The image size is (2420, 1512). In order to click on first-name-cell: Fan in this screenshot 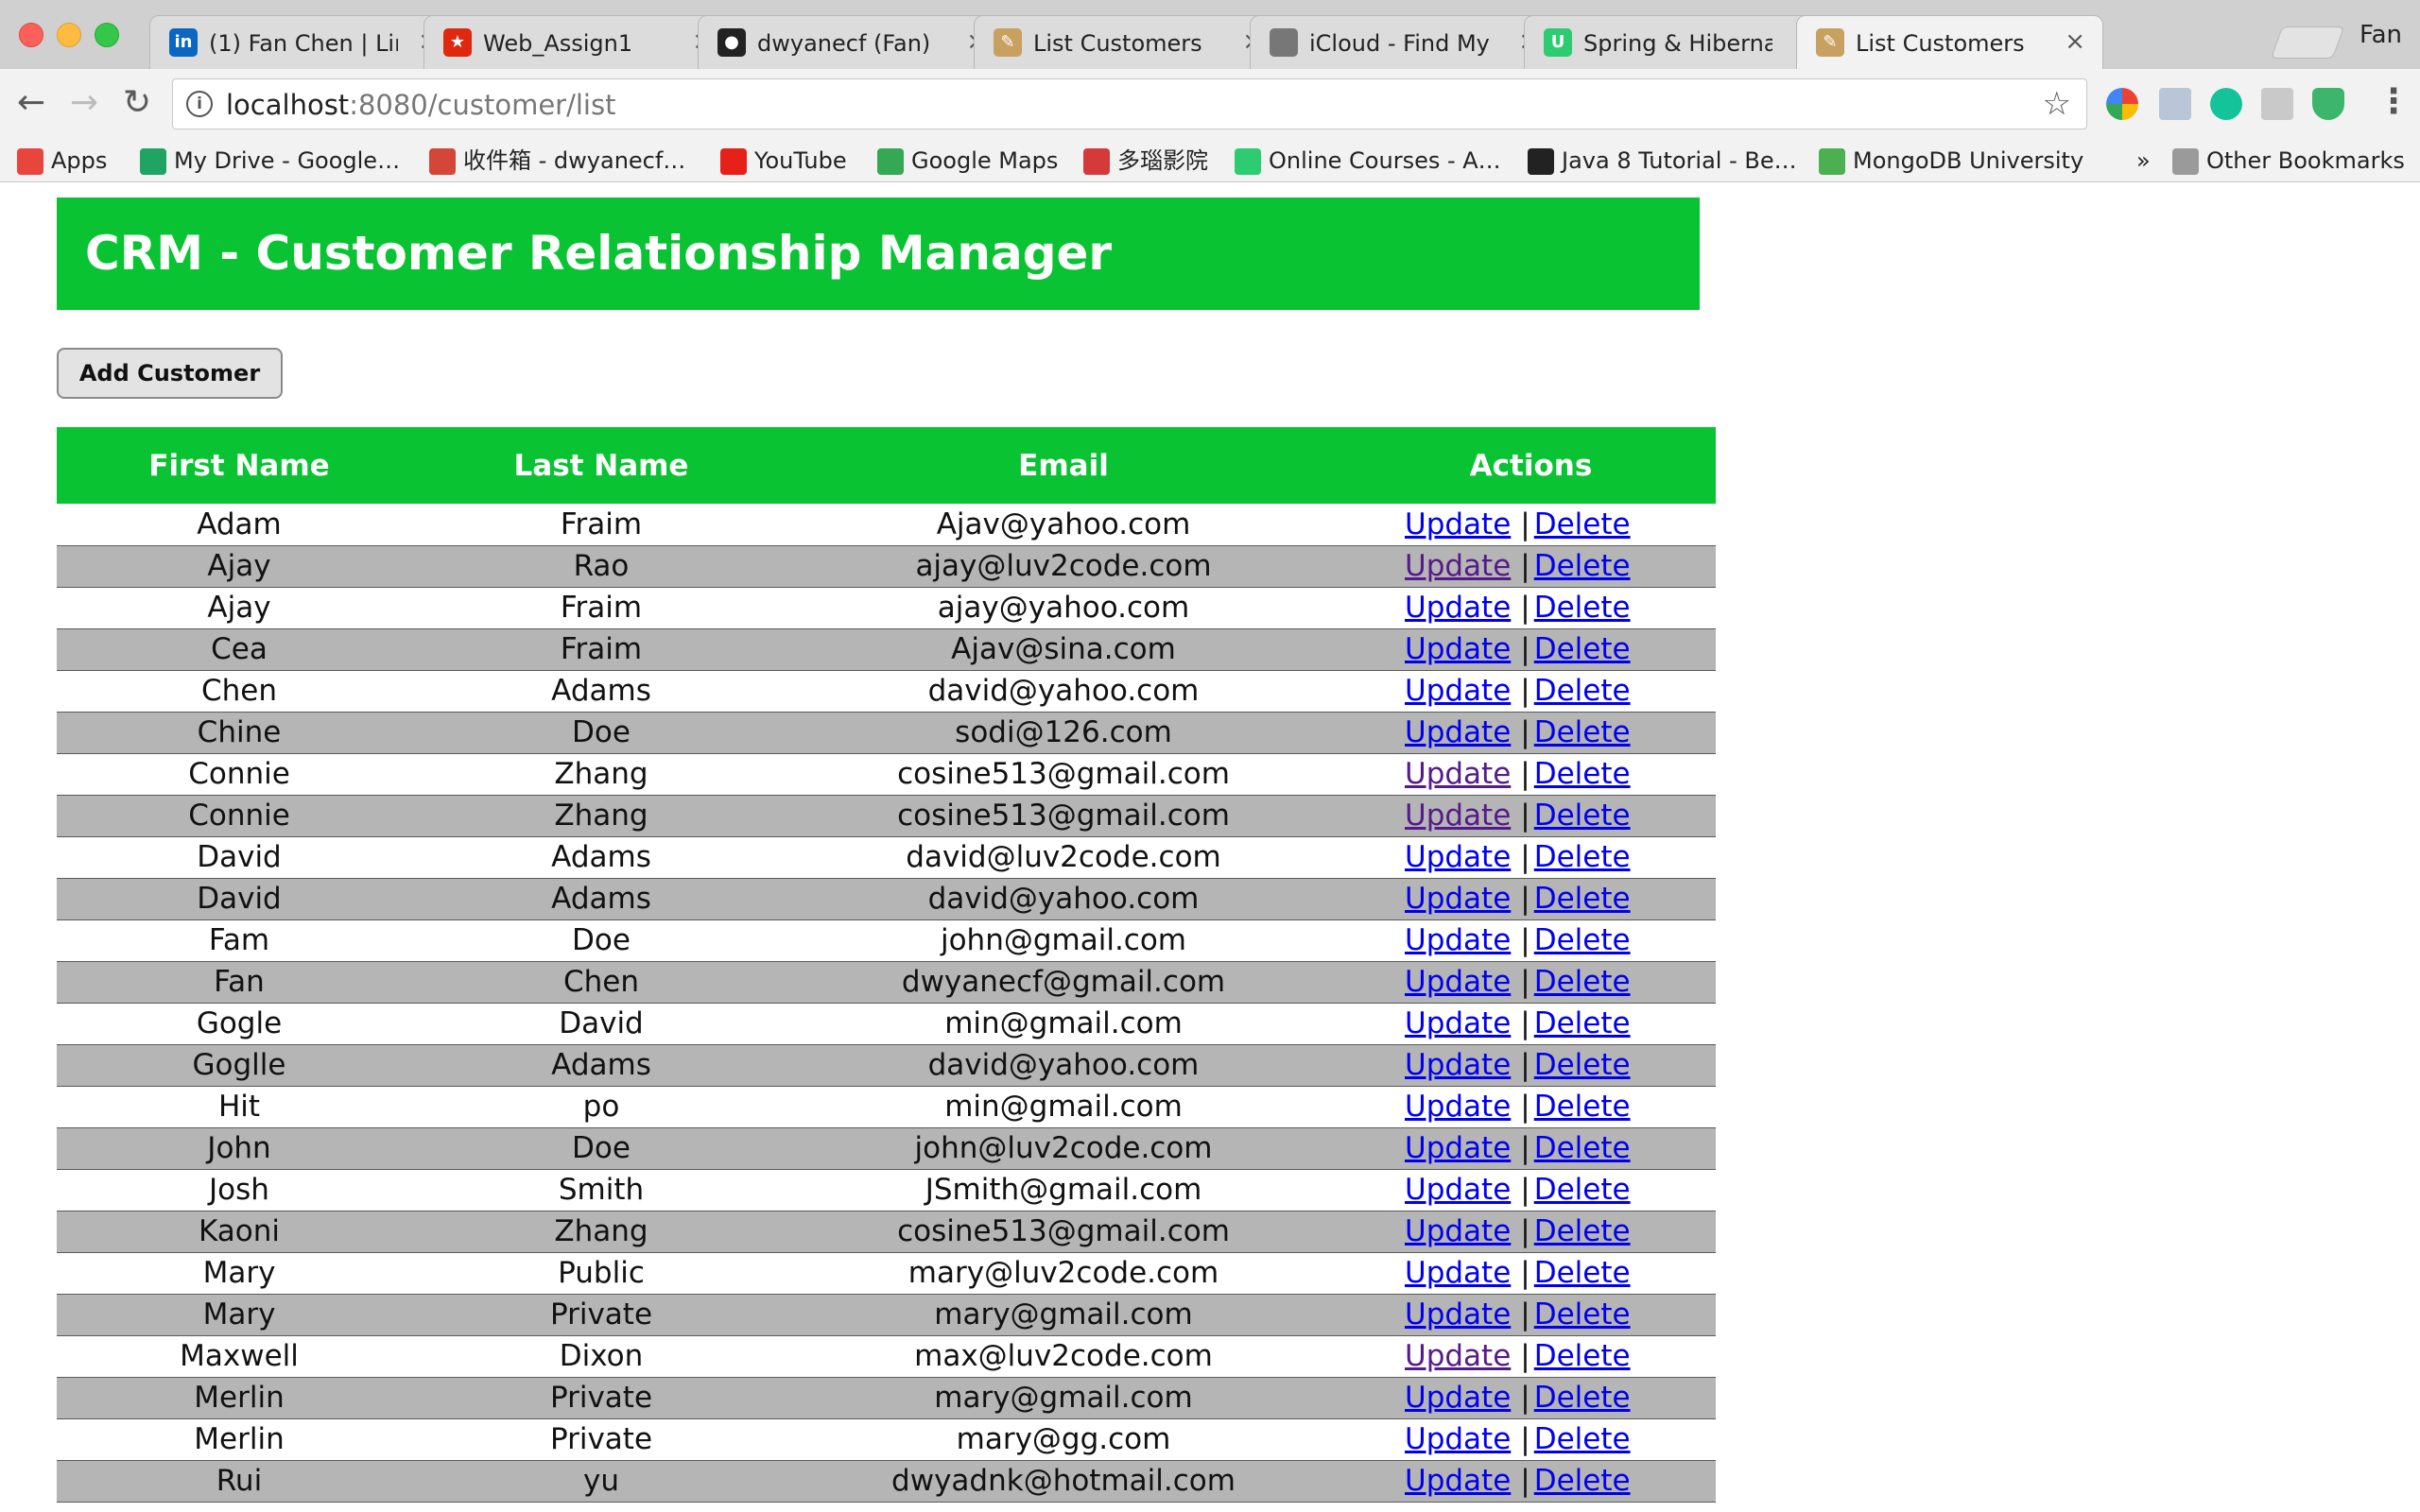, I will do `click(239, 982)`.